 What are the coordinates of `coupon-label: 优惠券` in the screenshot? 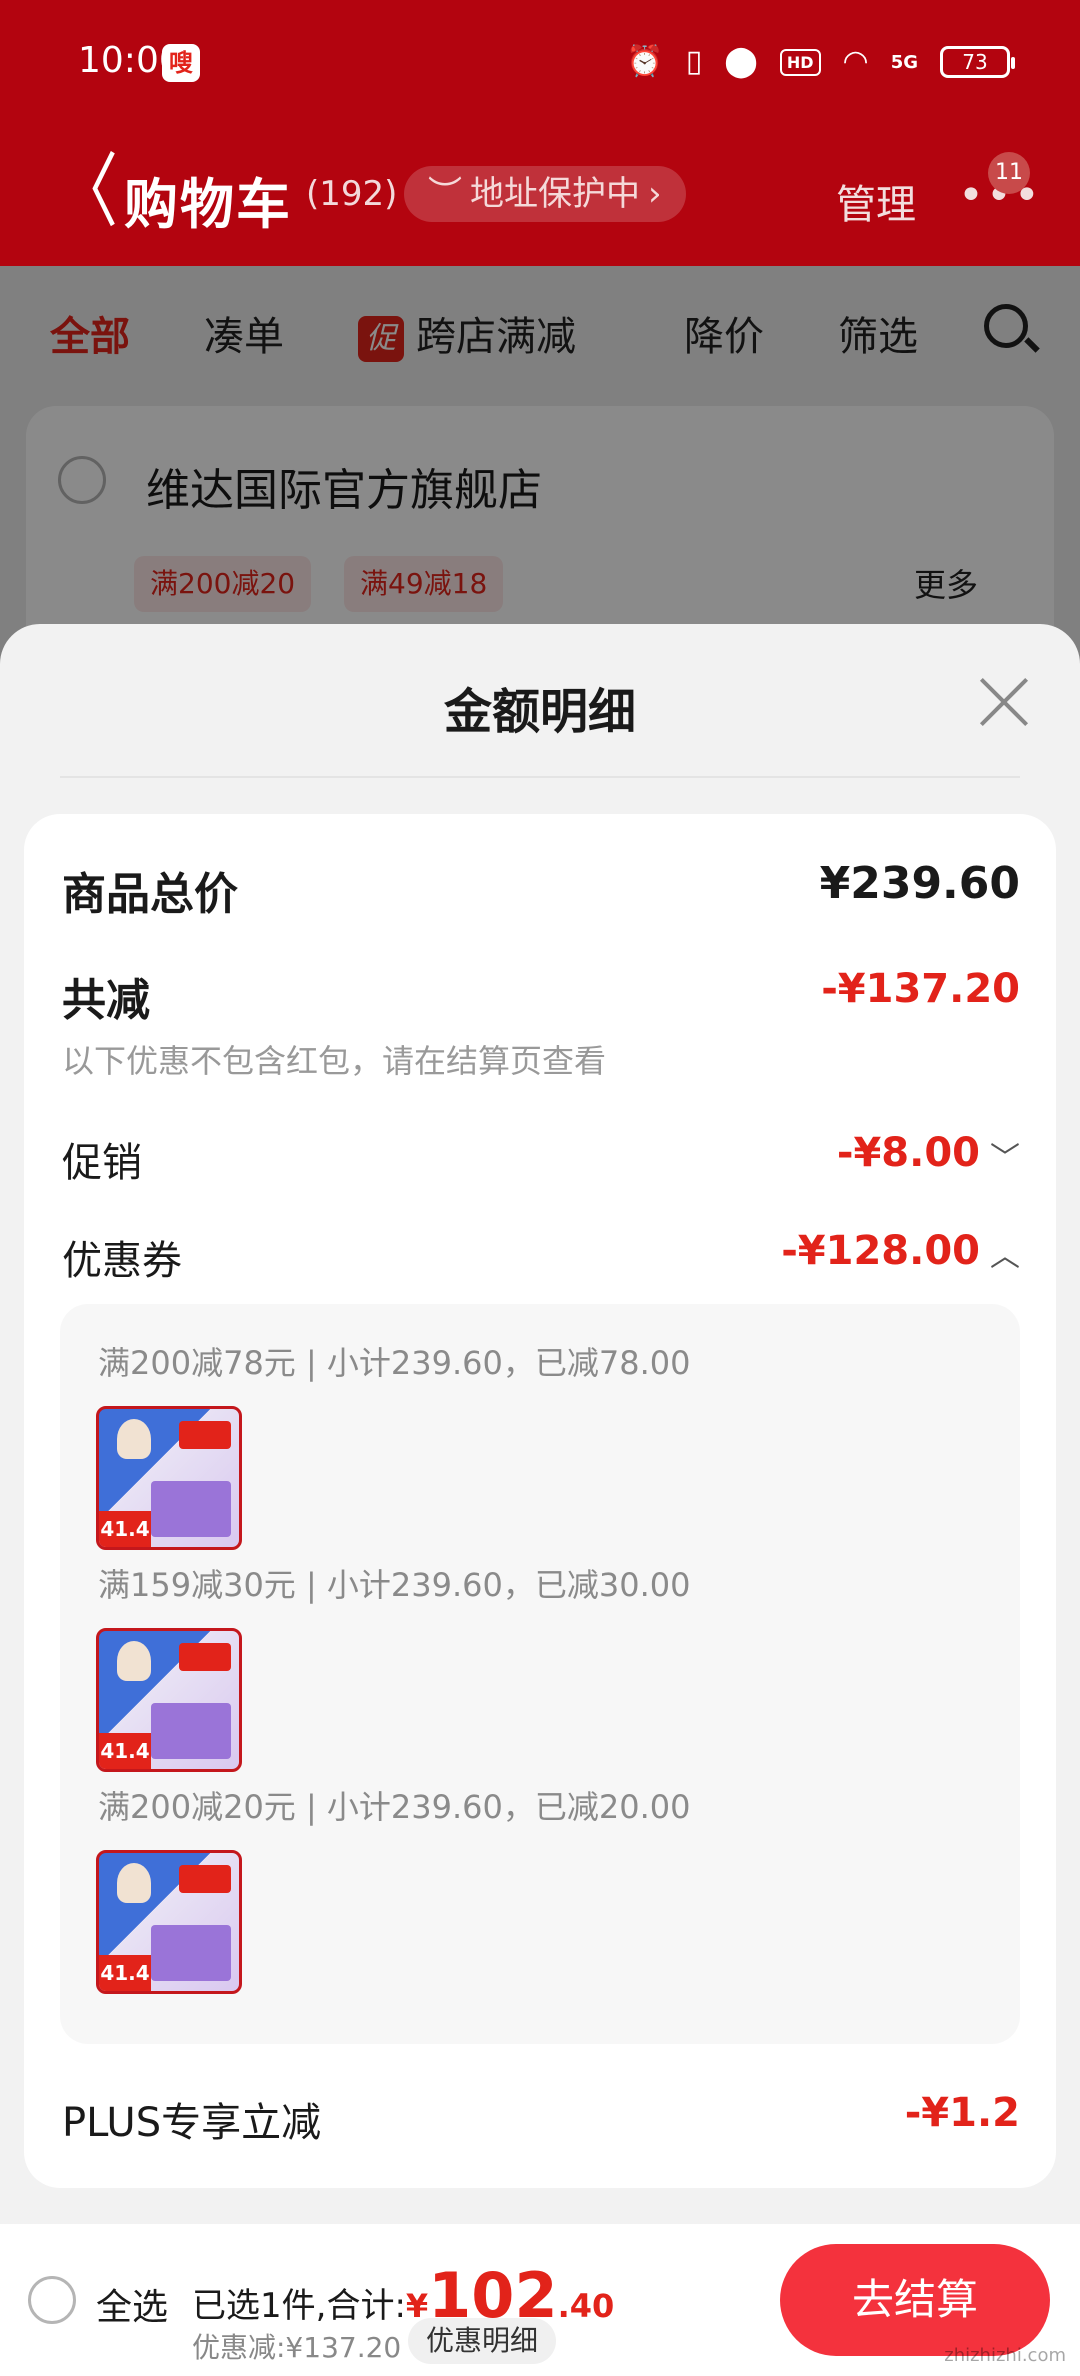 It's located at (122, 1261).